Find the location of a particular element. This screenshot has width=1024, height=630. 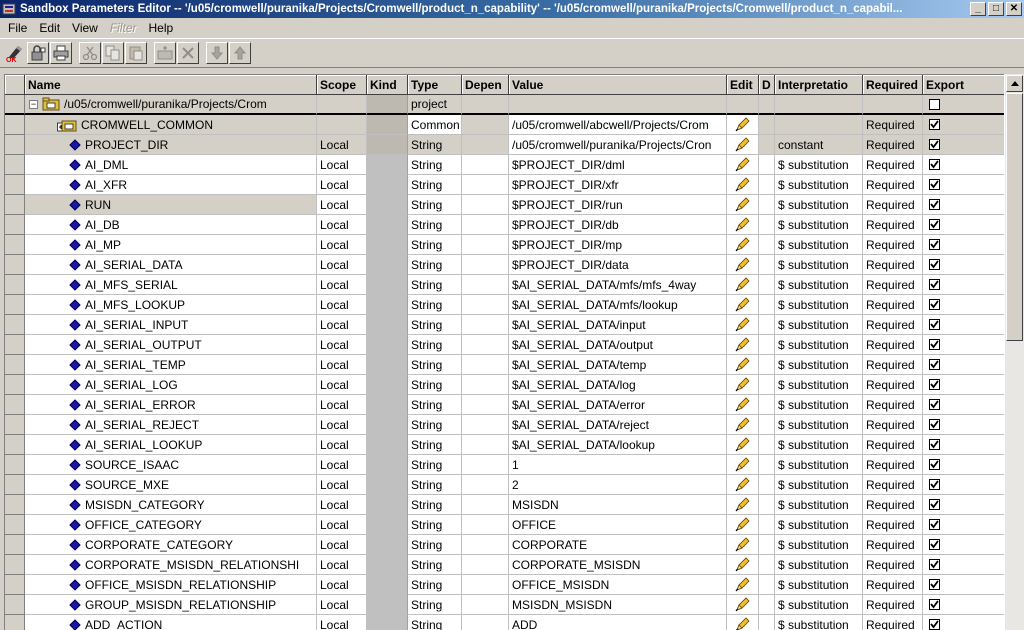

menu-edit: Edit is located at coordinates (49, 28).